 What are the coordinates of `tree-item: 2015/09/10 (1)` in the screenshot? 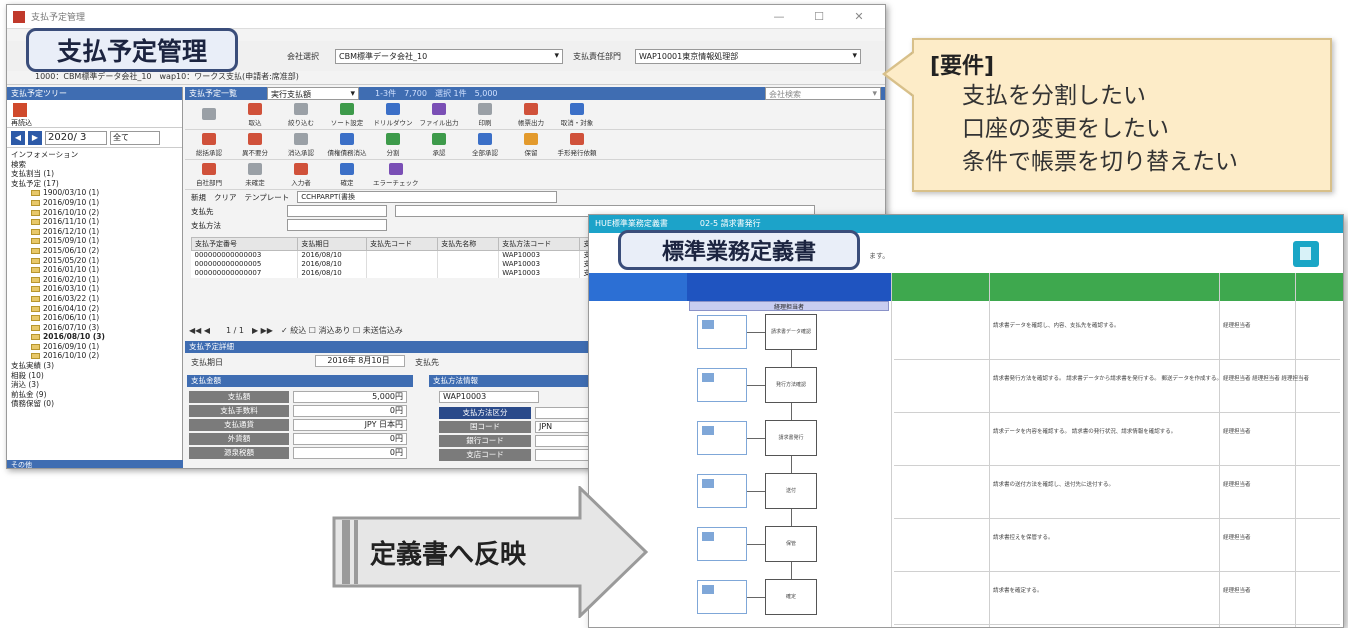 It's located at (96, 241).